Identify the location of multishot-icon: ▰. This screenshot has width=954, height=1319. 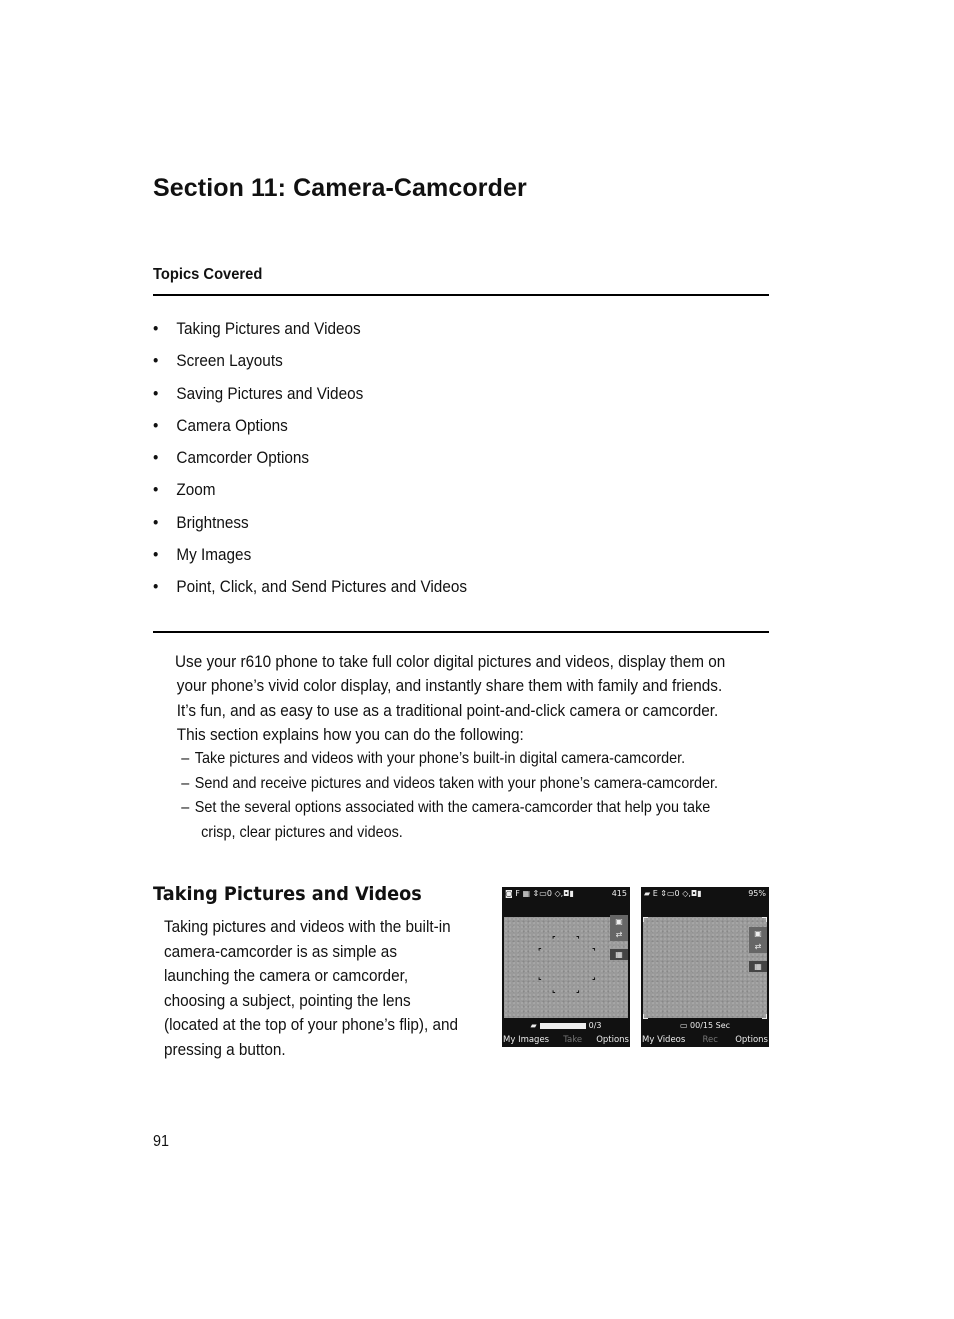
(533, 1025).